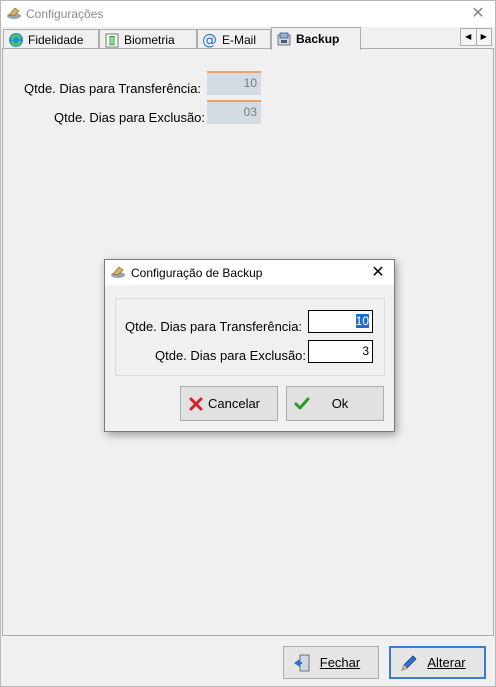 The height and width of the screenshot is (687, 496). I want to click on delete-days-label: Qtde. Dias para Exclusão:, so click(130, 117).